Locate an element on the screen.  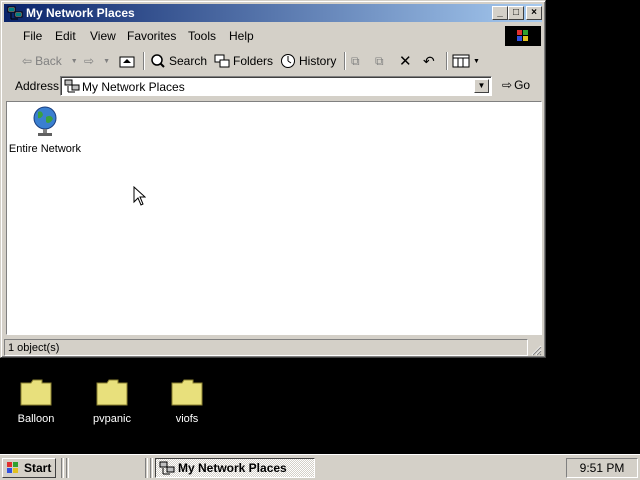
desktop-folder-viofs: viofs is located at coordinates (187, 401).